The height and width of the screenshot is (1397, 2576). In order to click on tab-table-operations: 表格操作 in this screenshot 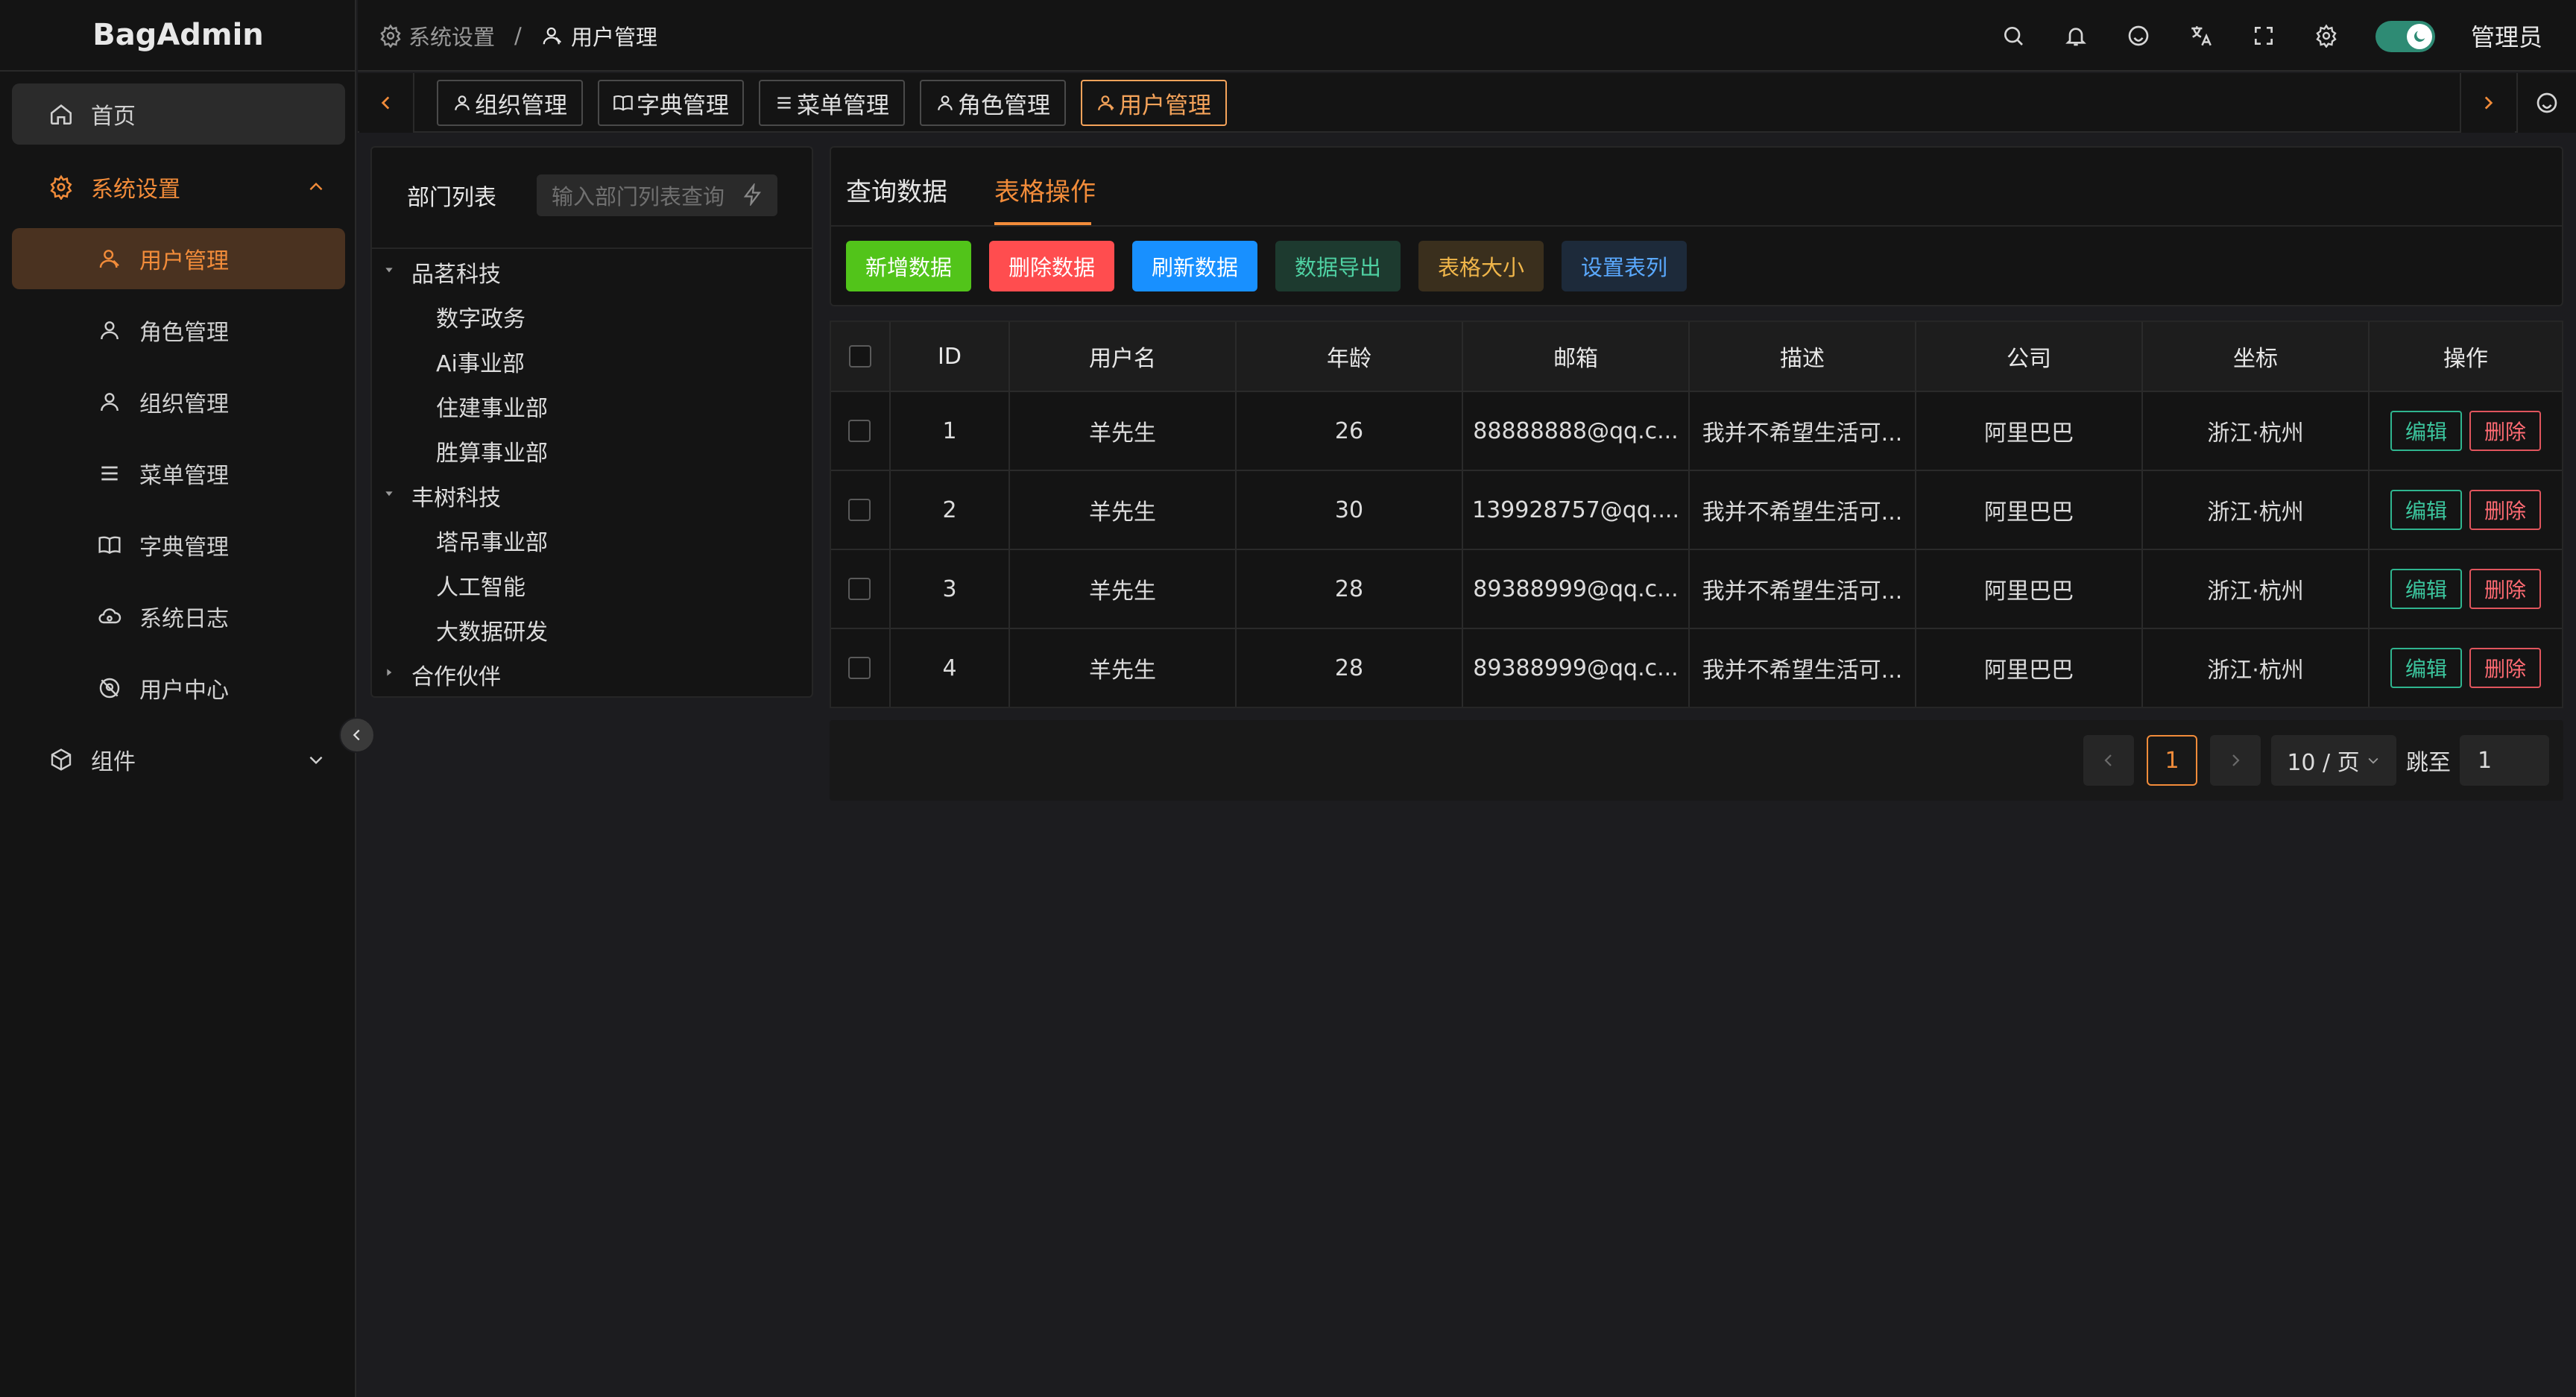, I will do `click(1045, 190)`.